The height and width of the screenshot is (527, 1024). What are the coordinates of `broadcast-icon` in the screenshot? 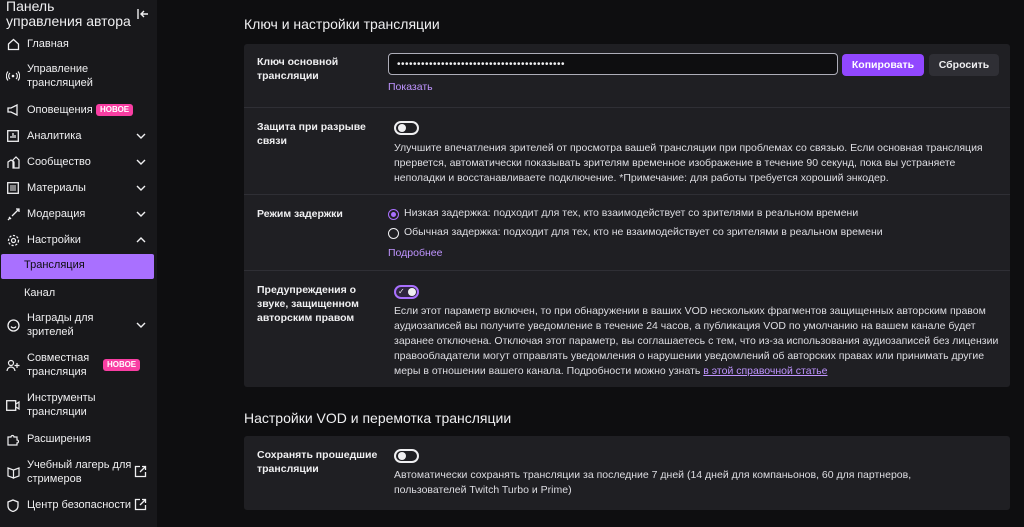 It's located at (13, 76).